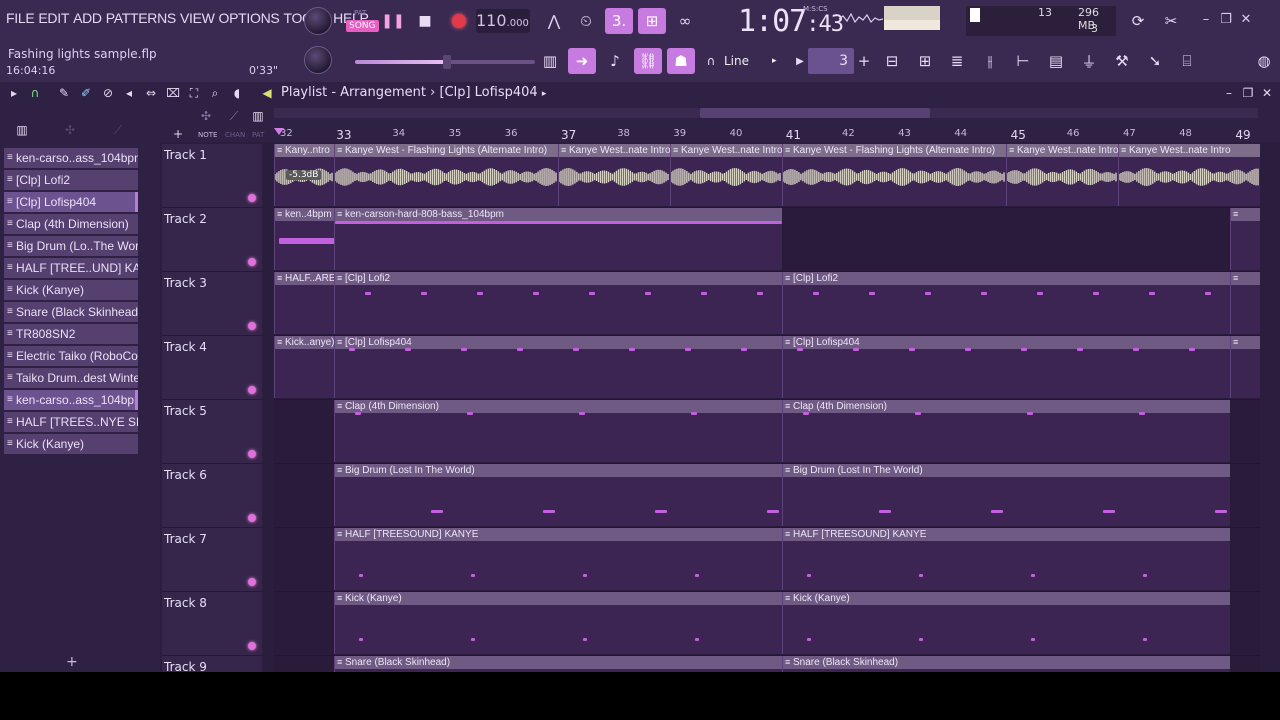  Describe the element at coordinates (1248, 93) in the screenshot. I see `playlist-maximize-icon: ❐` at that location.